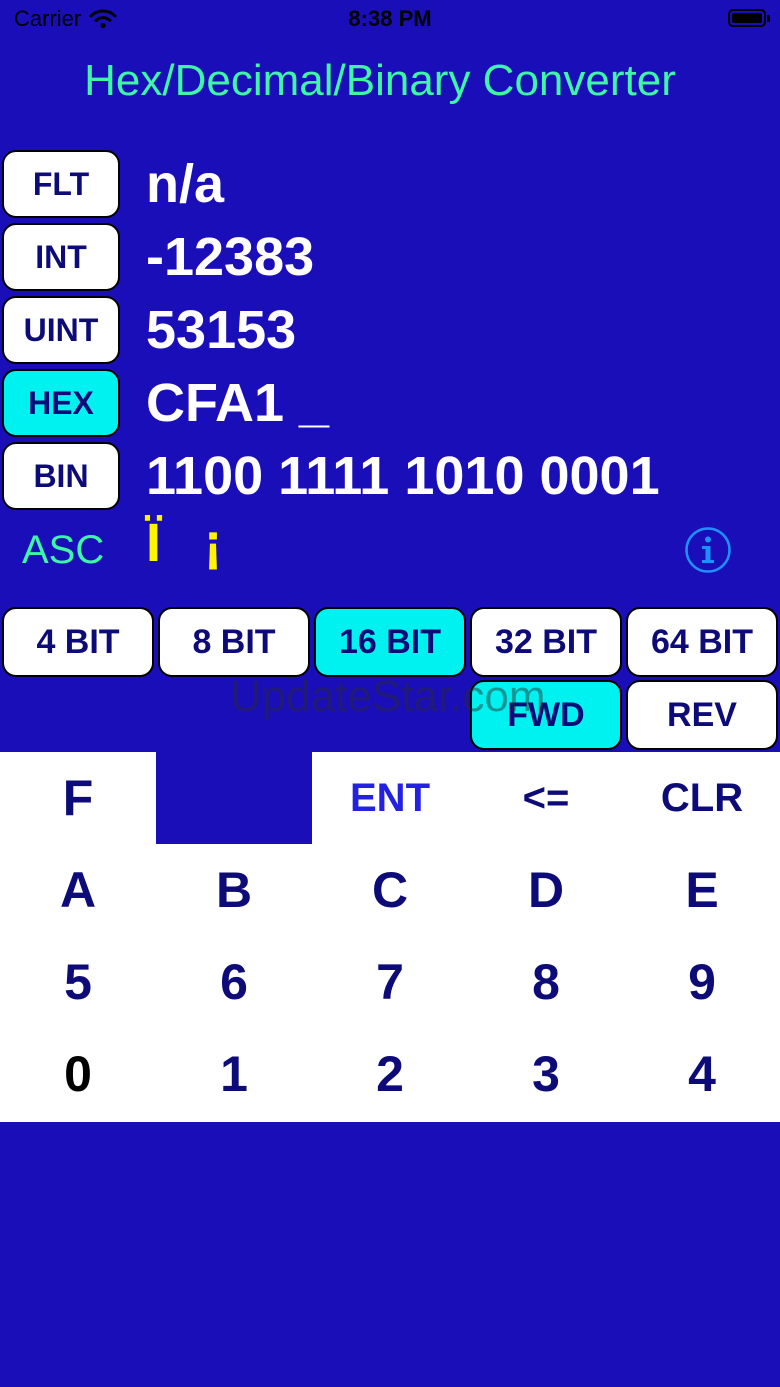 Image resolution: width=780 pixels, height=1387 pixels. Describe the element at coordinates (702, 715) in the screenshot. I see `rev-button: REV` at that location.